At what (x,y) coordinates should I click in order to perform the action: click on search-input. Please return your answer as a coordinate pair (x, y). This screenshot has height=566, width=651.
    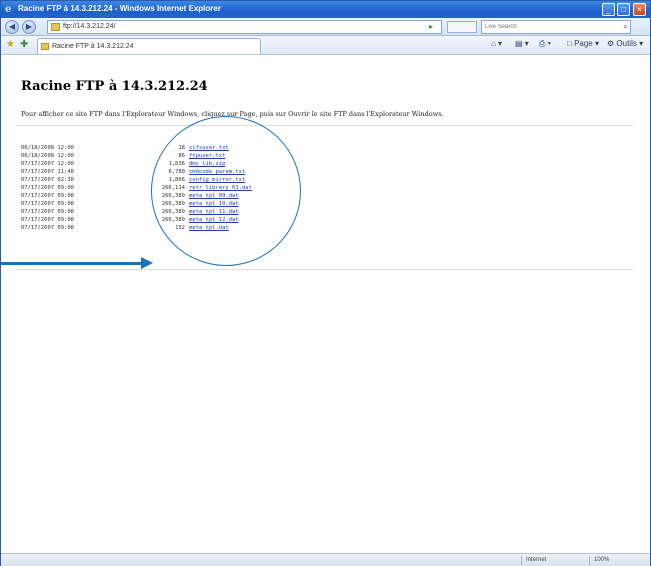
    Looking at the image, I should click on (545, 27).